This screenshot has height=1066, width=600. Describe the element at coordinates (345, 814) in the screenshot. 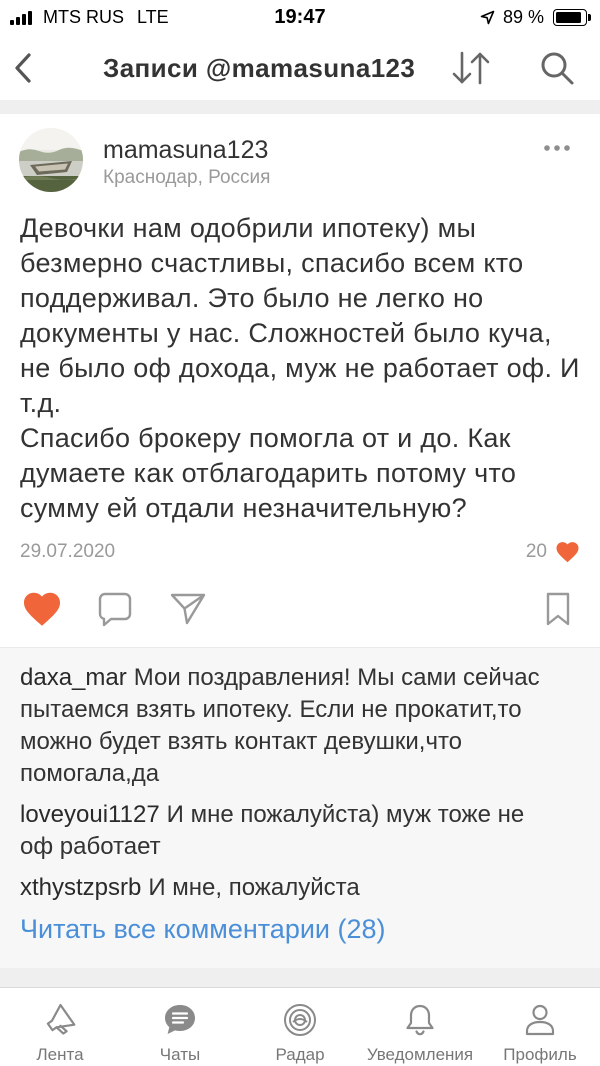

I see `comment-text-line: И мне пожалуйста) муж тоже не` at that location.